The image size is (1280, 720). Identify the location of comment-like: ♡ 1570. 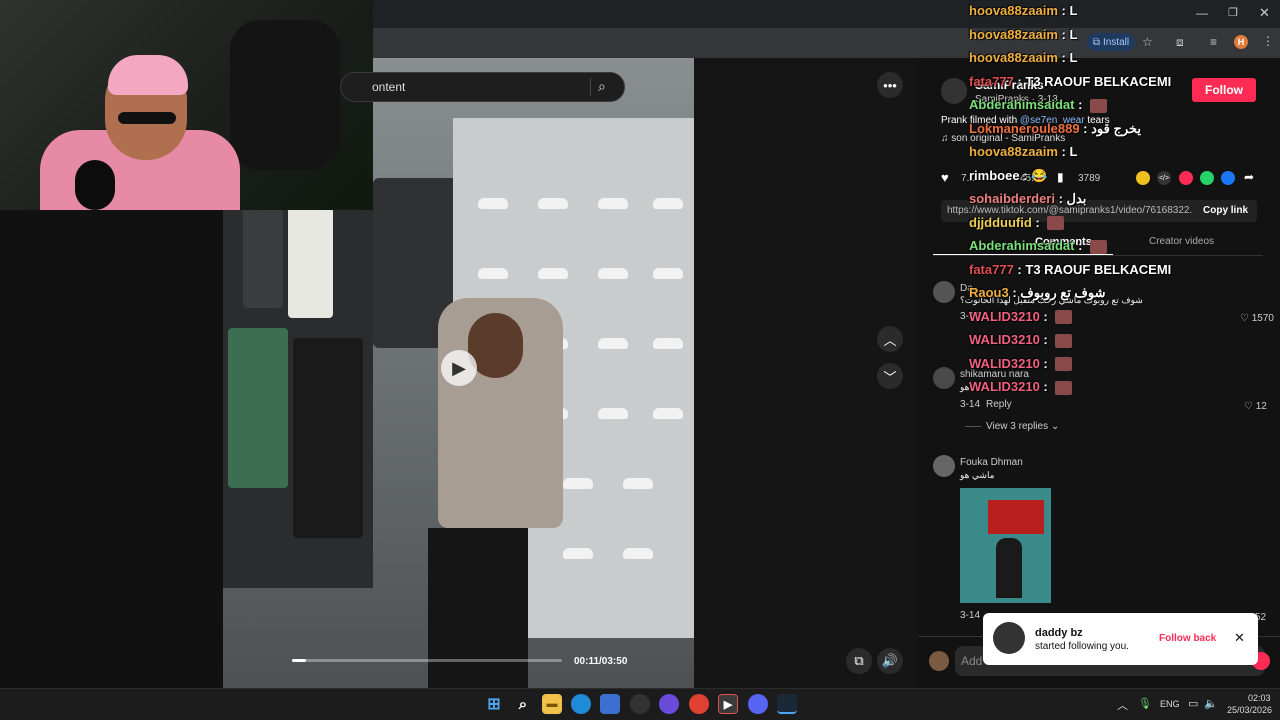
(1257, 318).